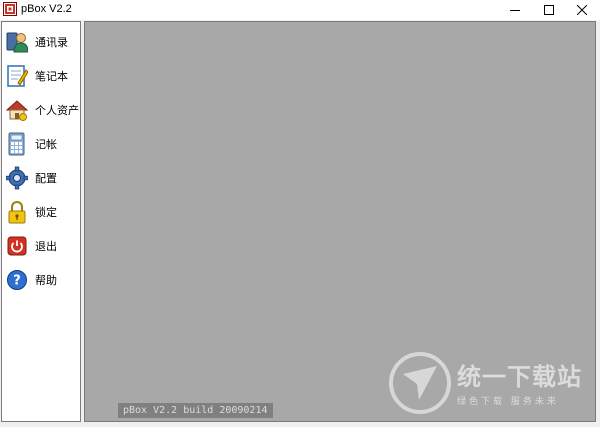 The width and height of the screenshot is (600, 427). I want to click on watermark-logo-icon, so click(420, 383).